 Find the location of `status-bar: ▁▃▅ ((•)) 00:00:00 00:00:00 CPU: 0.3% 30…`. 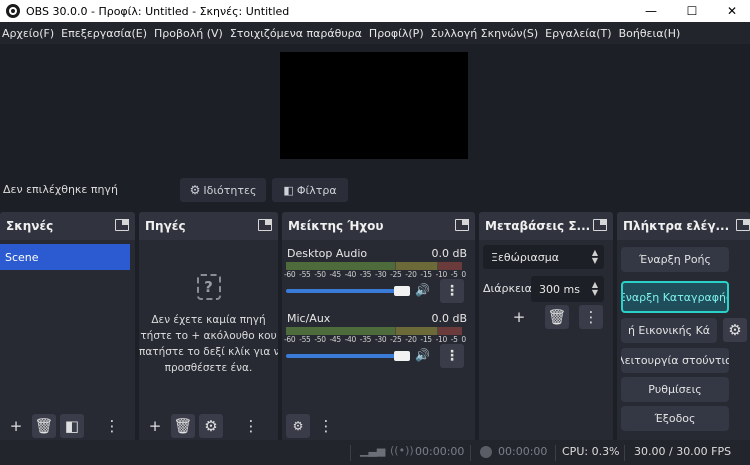

status-bar: ▁▃▅ ((•)) 00:00:00 00:00:00 CPU: 0.3% 30… is located at coordinates (375, 452).